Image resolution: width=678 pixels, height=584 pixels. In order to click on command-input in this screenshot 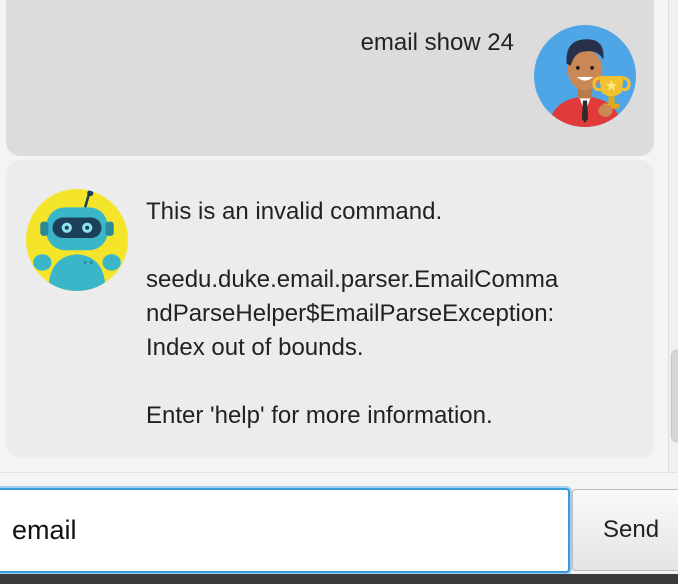, I will do `click(285, 530)`.